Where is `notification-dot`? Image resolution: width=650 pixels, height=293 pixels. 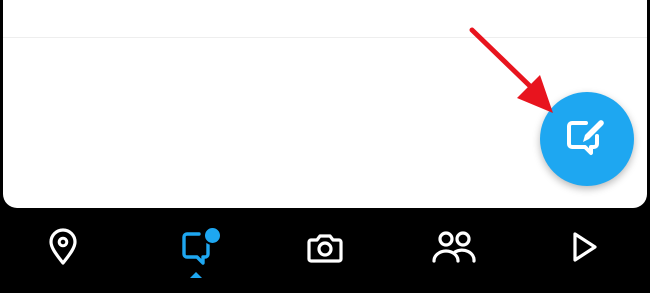 notification-dot is located at coordinates (212, 235).